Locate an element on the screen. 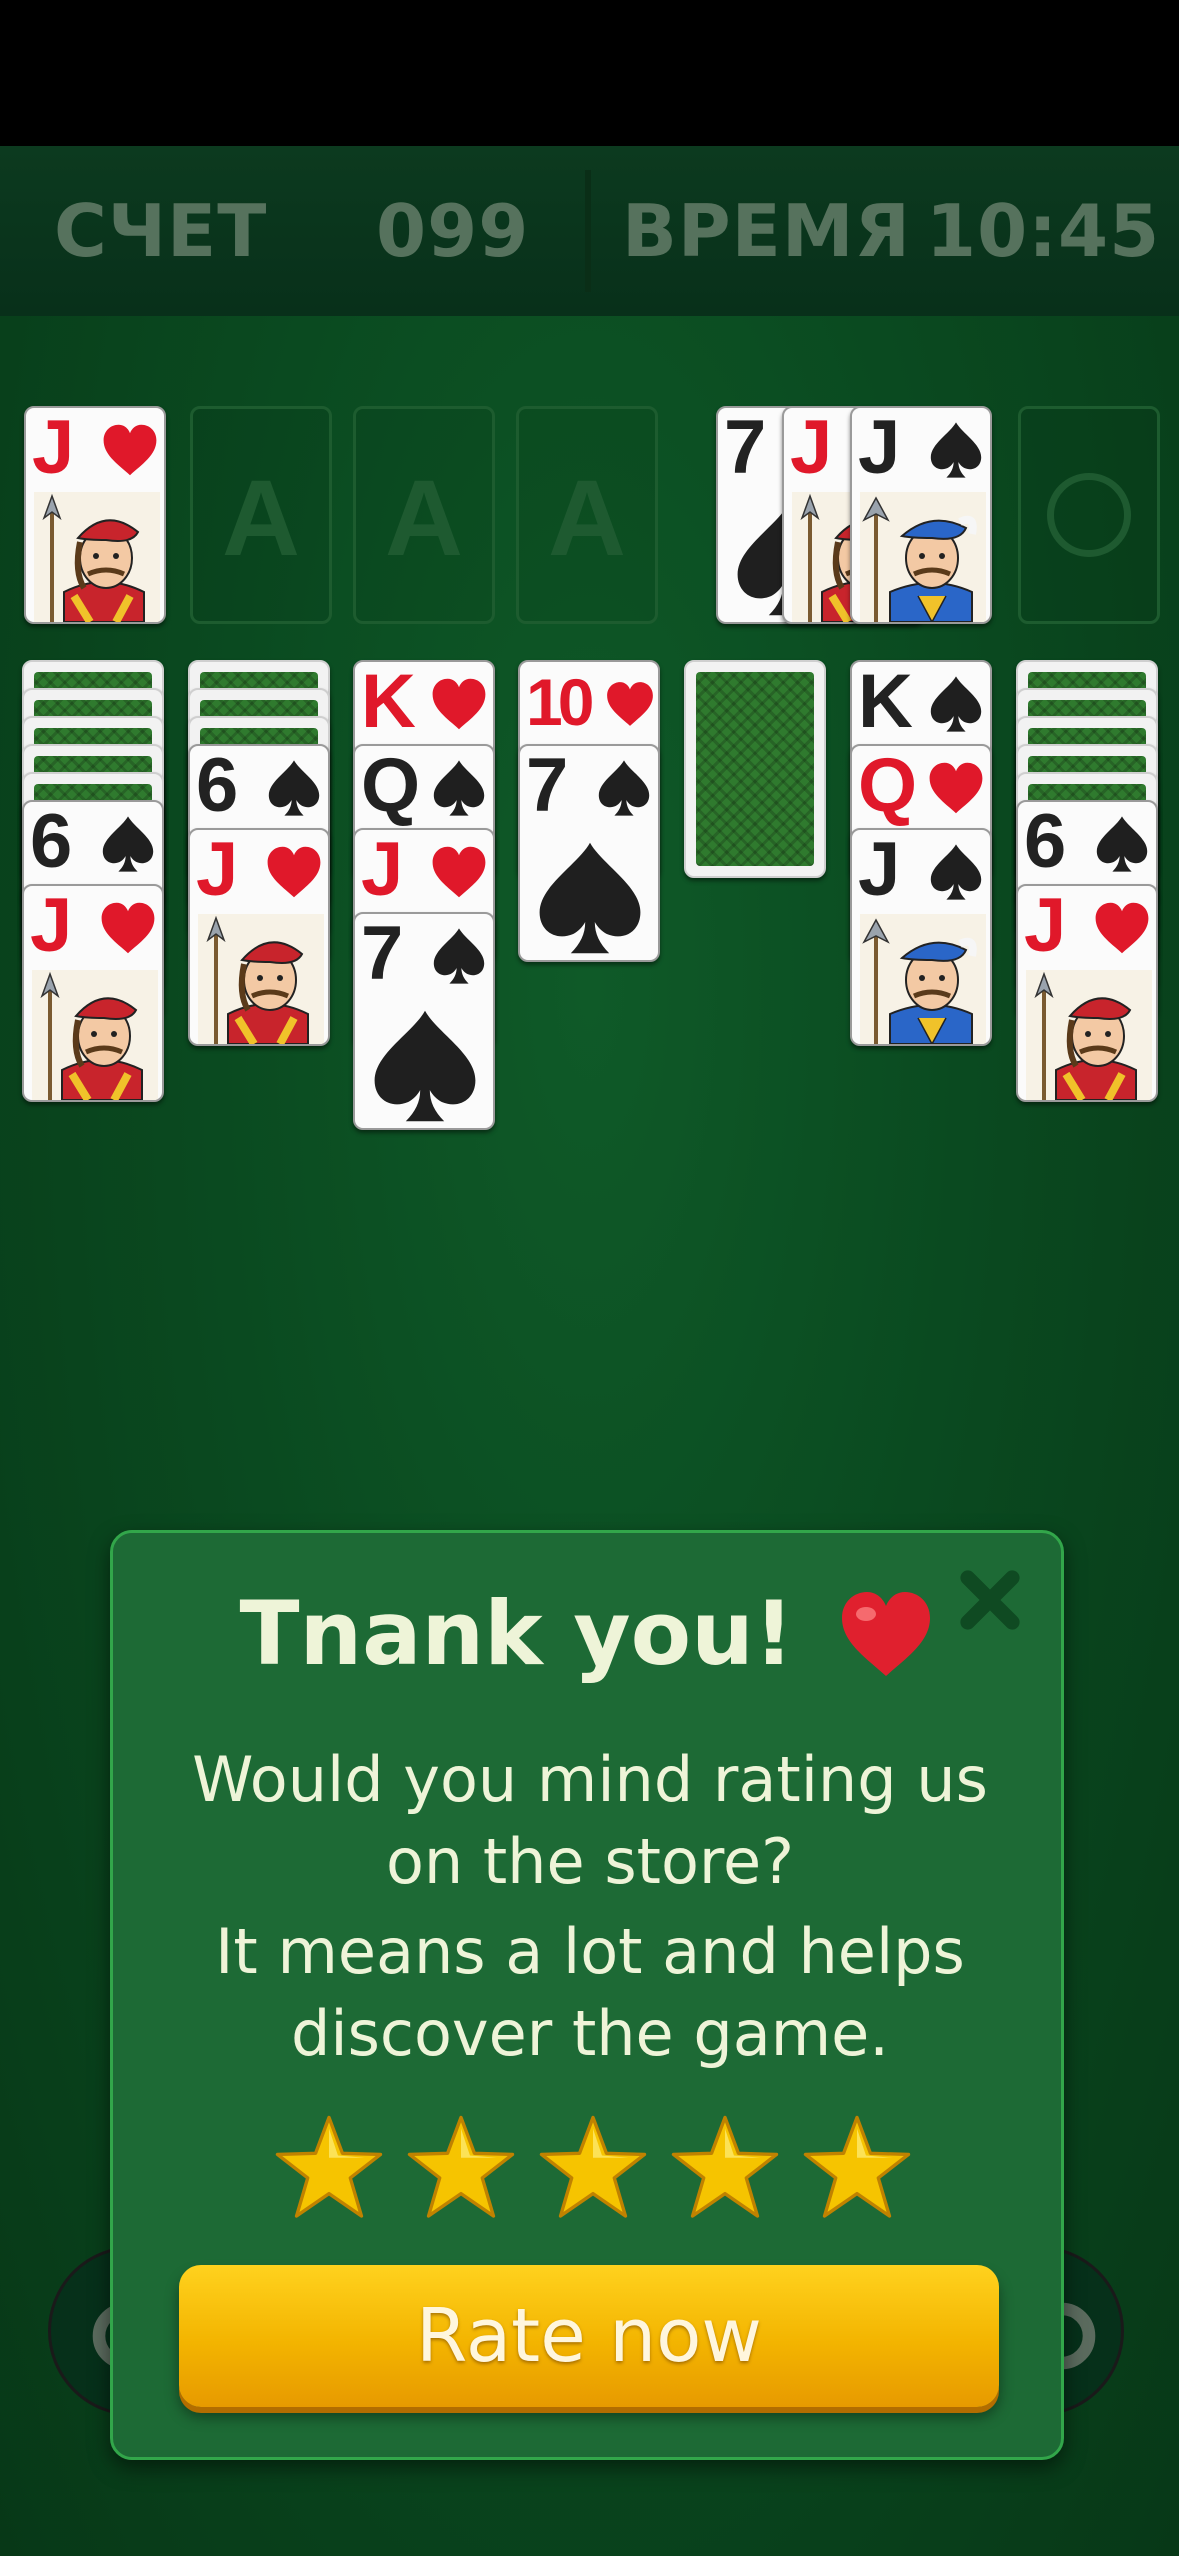 This screenshot has width=1179, height=2556. time-value: 10:45 is located at coordinates (1043, 231).